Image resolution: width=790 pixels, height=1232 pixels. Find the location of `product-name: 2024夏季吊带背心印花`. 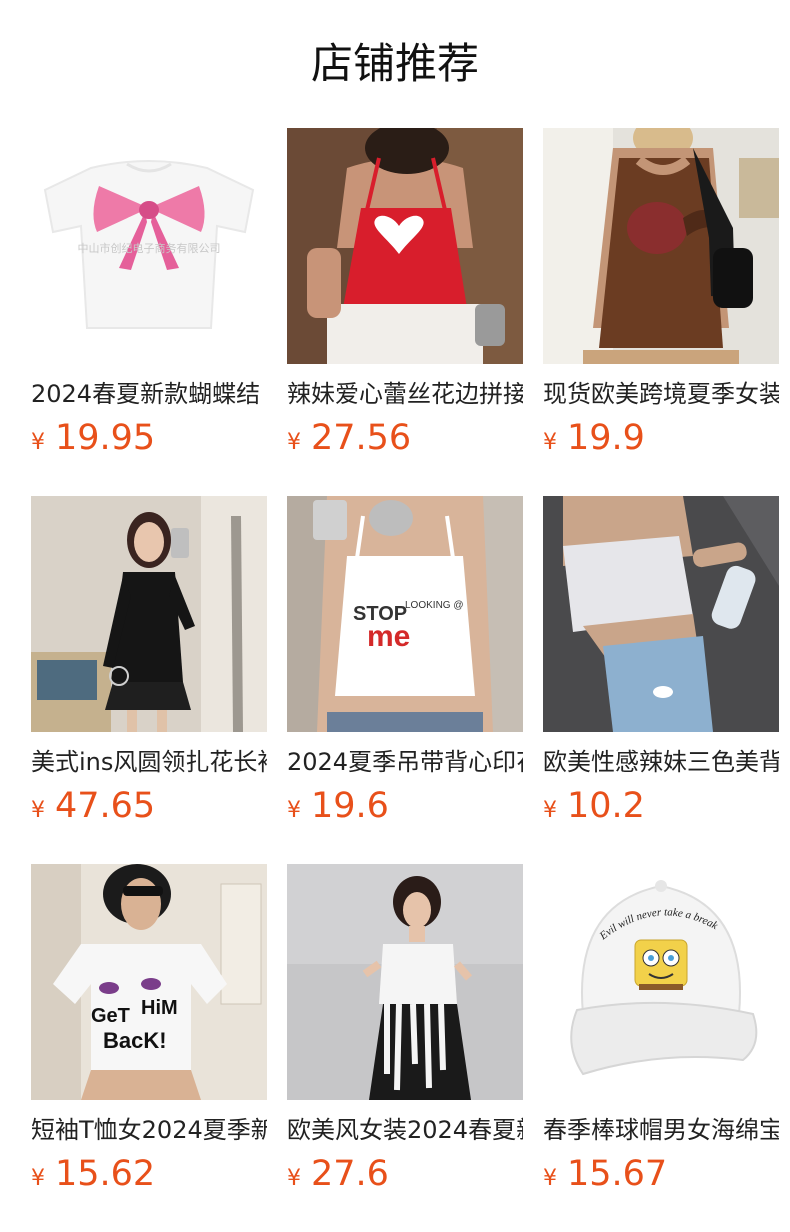

product-name: 2024夏季吊带背心印花 is located at coordinates (405, 762).